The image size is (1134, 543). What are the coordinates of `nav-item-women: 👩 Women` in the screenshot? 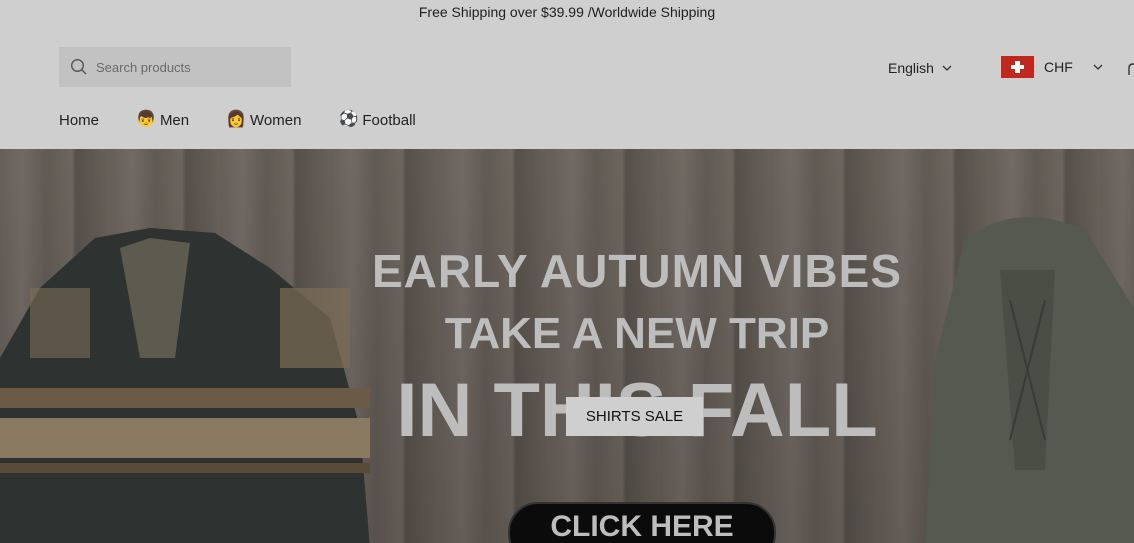 It's located at (263, 120).